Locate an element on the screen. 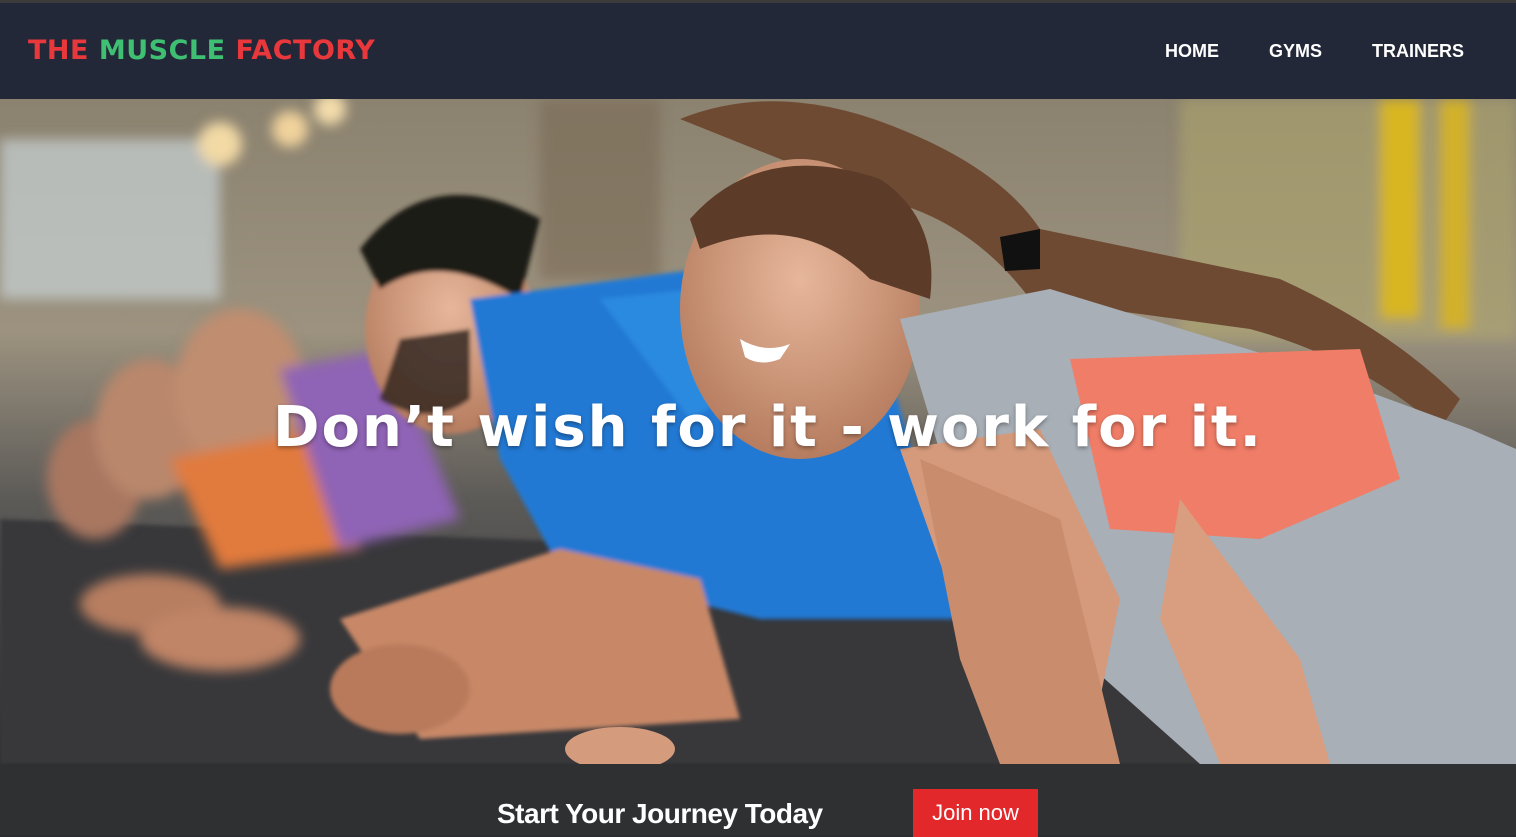 The image size is (1516, 837). nav-home: HOME is located at coordinates (1192, 51).